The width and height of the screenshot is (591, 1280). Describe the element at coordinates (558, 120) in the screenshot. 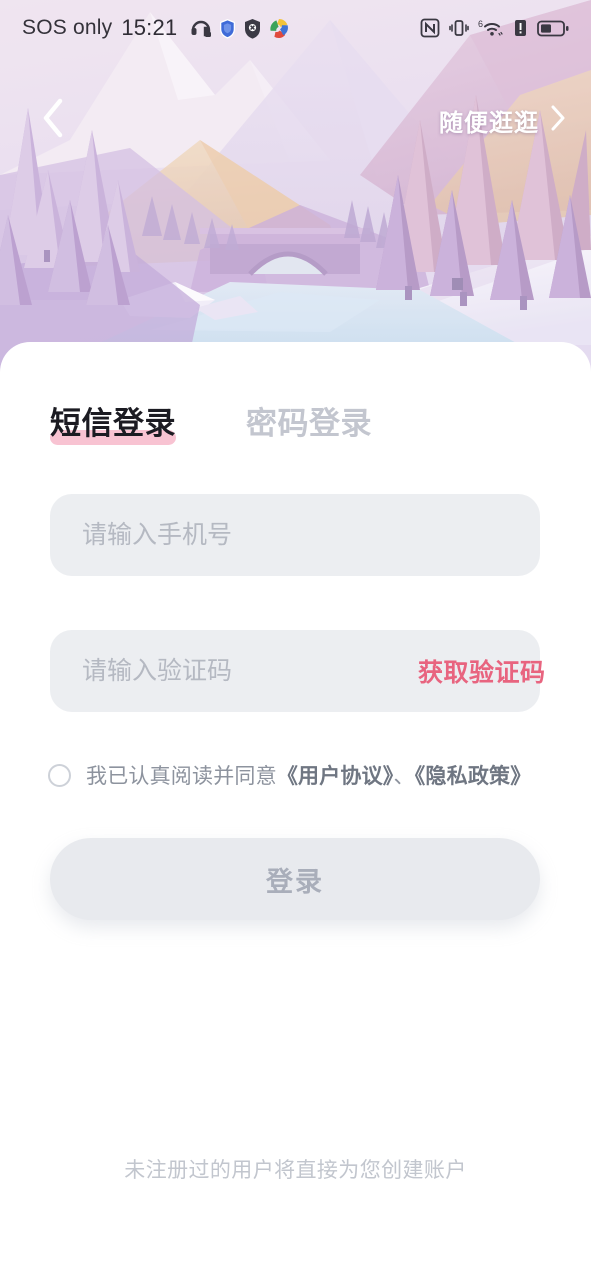

I see `chevron-right-icon` at that location.